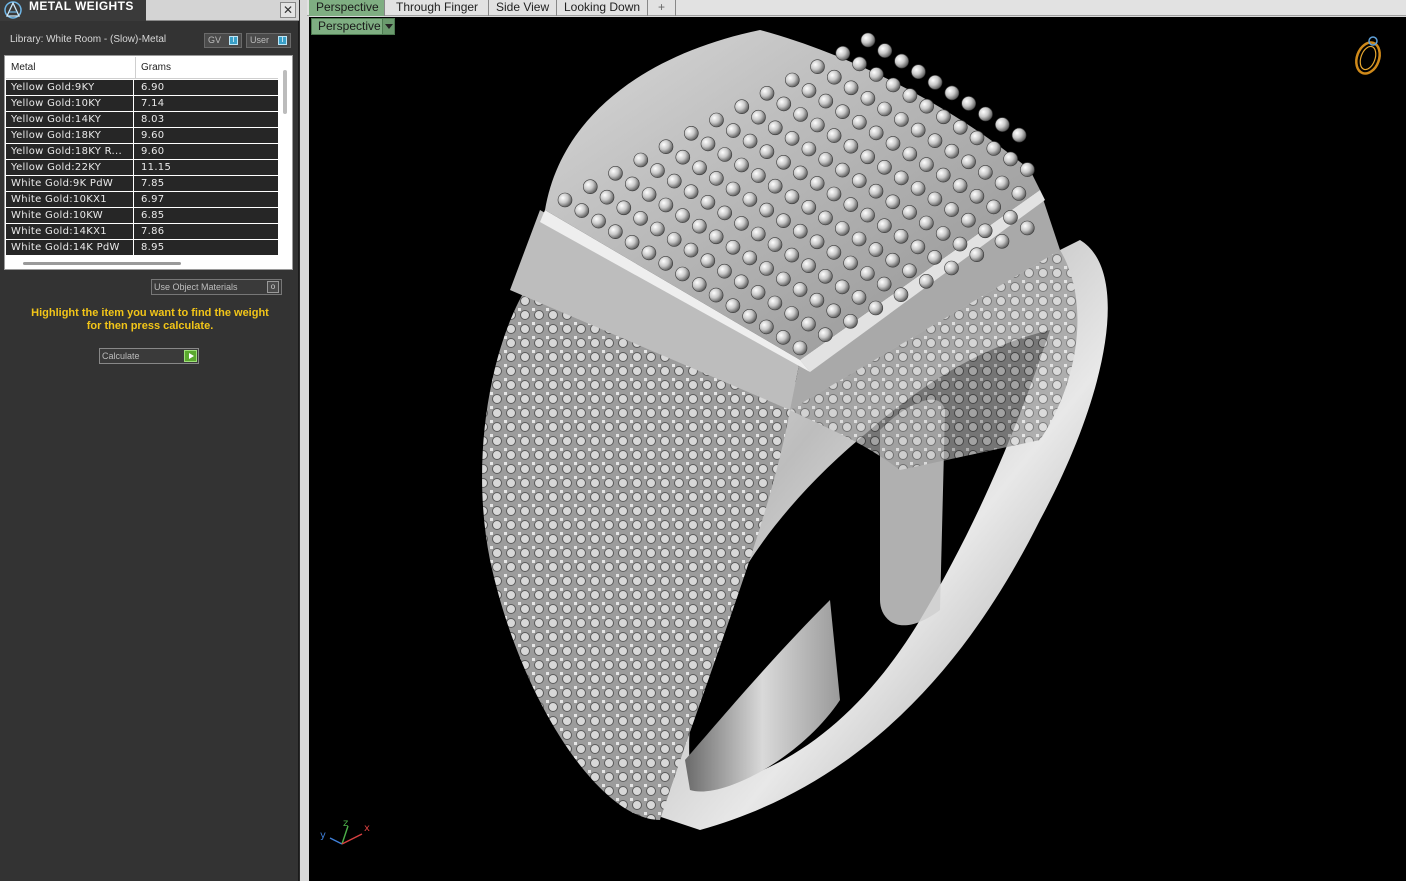 The width and height of the screenshot is (1406, 881). What do you see at coordinates (323, 835) in the screenshot?
I see `axis-label-y: y` at bounding box center [323, 835].